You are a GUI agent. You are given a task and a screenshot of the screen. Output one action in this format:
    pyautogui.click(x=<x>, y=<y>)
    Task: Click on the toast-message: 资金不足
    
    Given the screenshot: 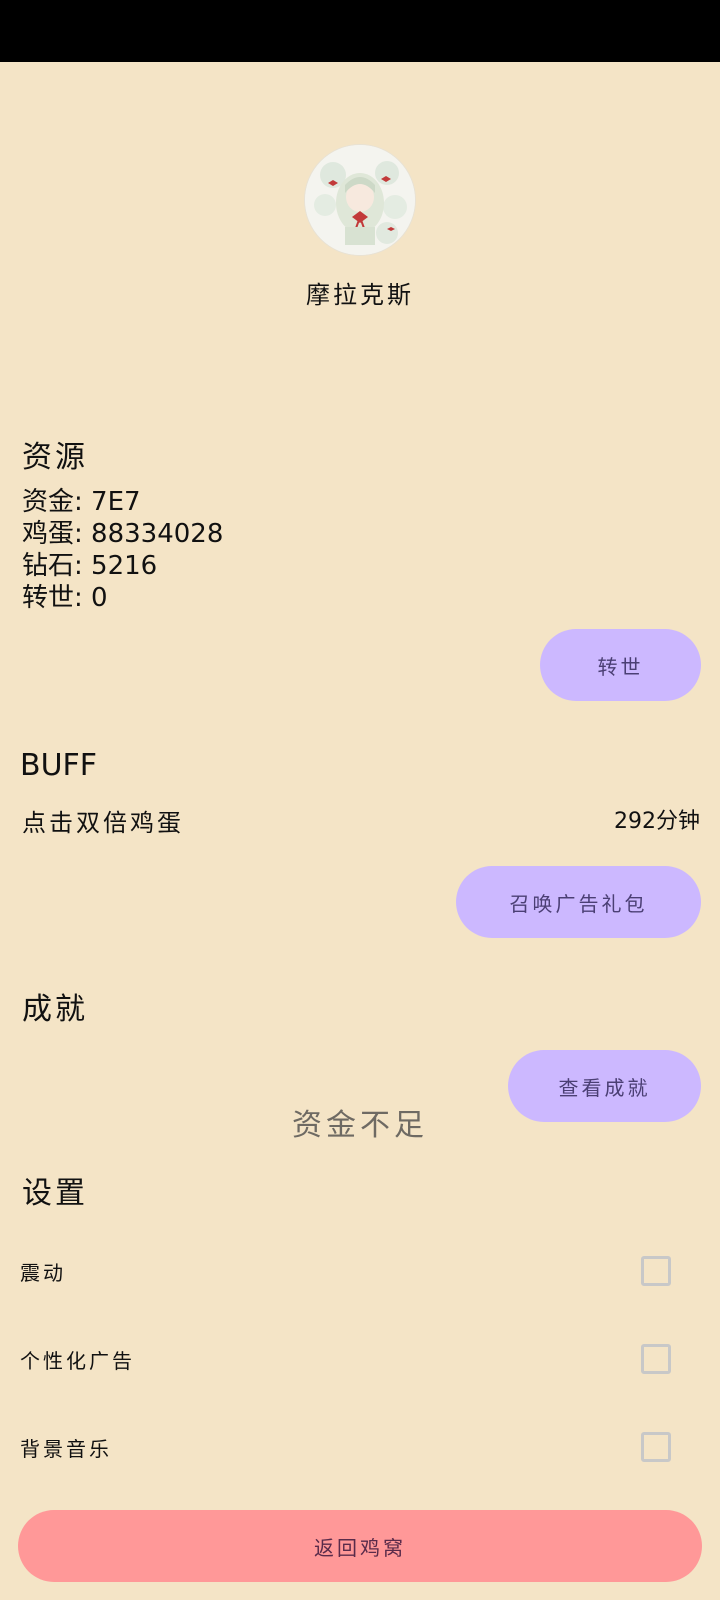 What is the action you would take?
    pyautogui.click(x=360, y=1125)
    